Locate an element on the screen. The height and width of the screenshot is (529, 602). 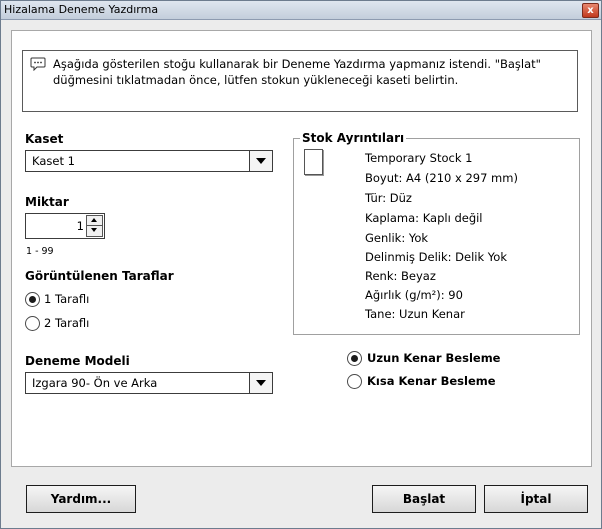
stock-line: Kaplama: Kaplı değil is located at coordinates (424, 218).